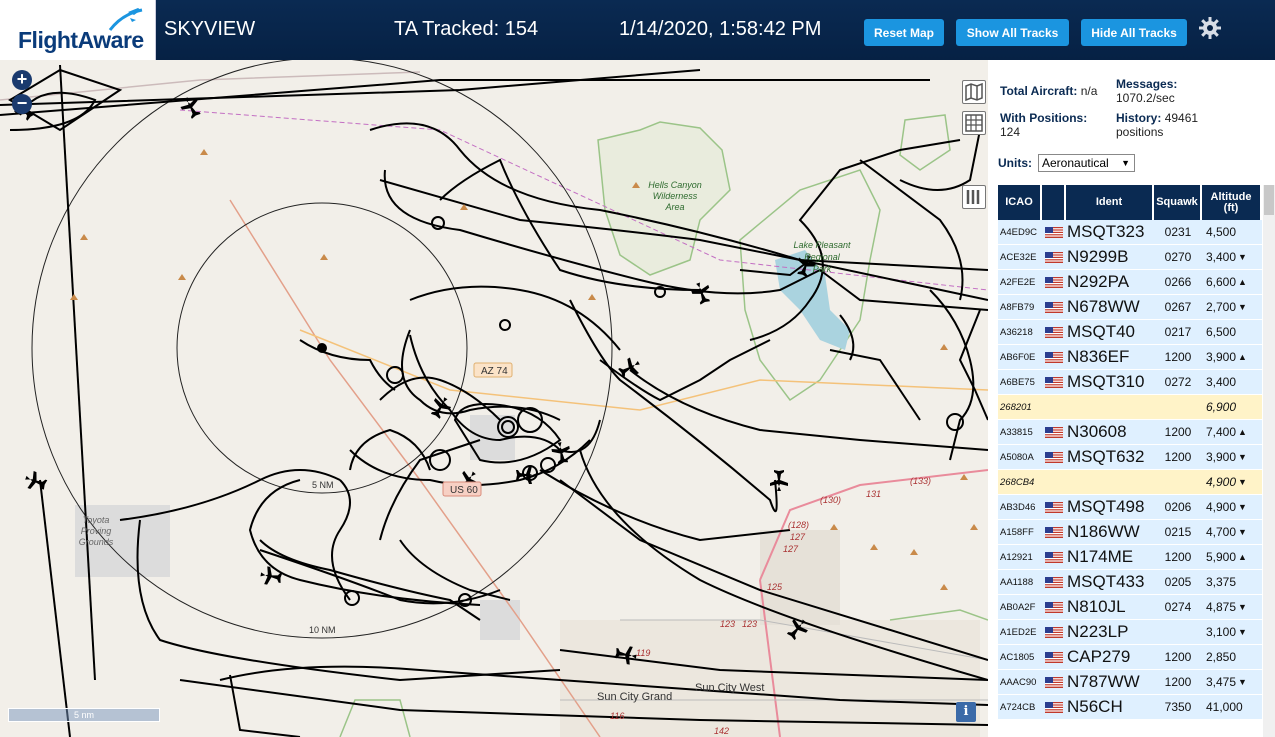 This screenshot has width=1275, height=737. I want to click on table-row: A158FF N186WW 0215 4,700 ▼, so click(1130, 532).